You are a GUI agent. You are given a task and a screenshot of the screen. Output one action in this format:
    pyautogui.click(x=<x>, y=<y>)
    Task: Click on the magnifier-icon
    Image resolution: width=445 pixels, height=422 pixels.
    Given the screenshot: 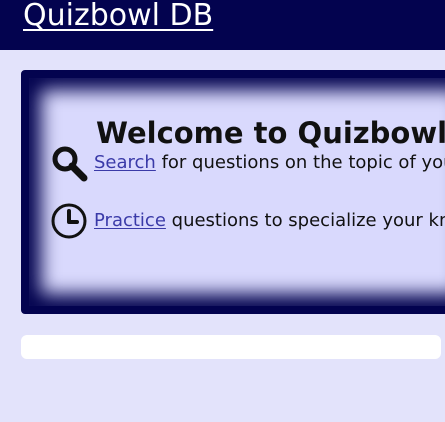 What is the action you would take?
    pyautogui.click(x=70, y=164)
    